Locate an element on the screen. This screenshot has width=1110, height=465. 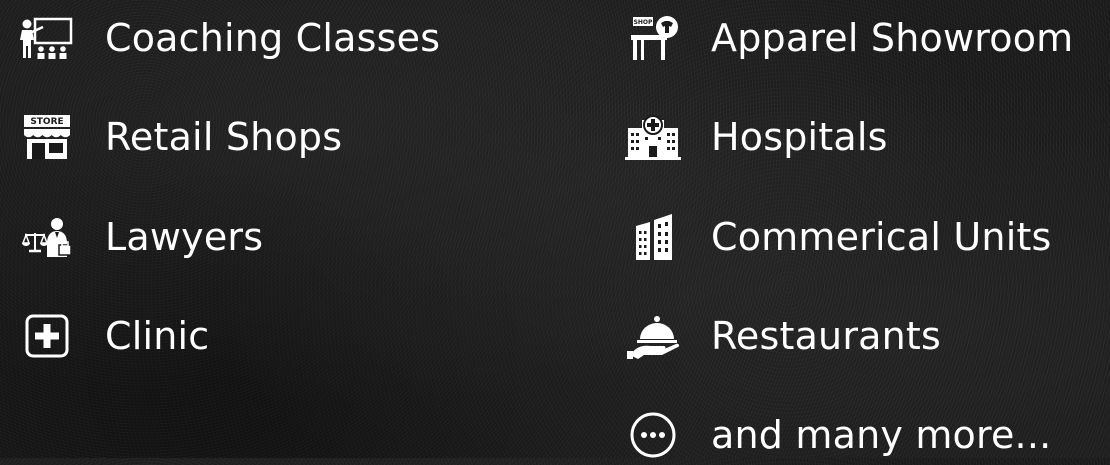
item-restaurants: Restaurants is located at coordinates (783, 336).